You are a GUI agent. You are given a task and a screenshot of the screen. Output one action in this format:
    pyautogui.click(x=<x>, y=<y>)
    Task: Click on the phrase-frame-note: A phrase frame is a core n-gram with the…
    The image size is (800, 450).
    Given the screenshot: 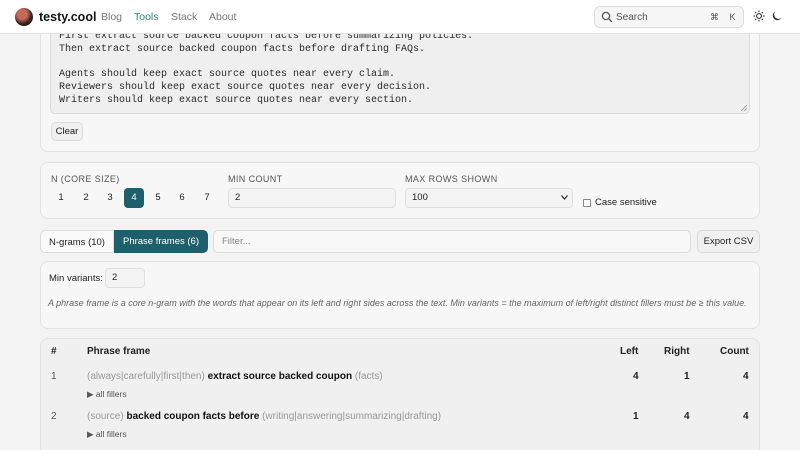 What is the action you would take?
    pyautogui.click(x=397, y=303)
    